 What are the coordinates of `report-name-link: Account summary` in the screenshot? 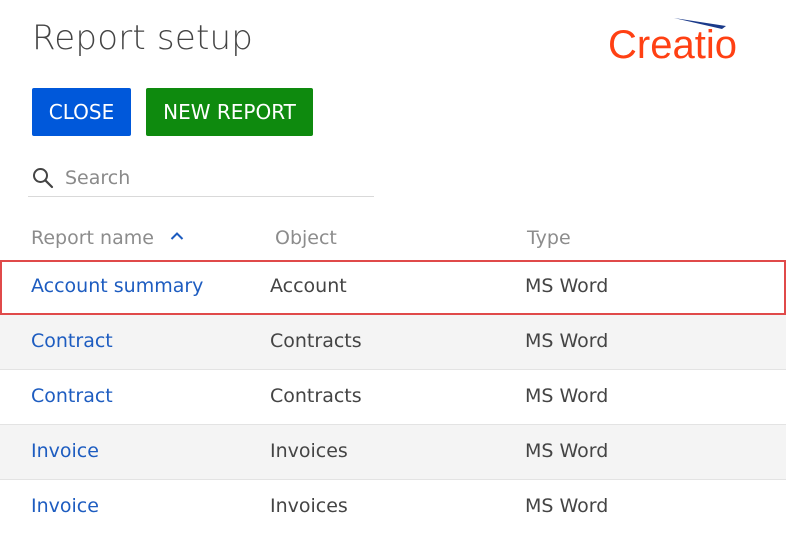 It's located at (117, 286).